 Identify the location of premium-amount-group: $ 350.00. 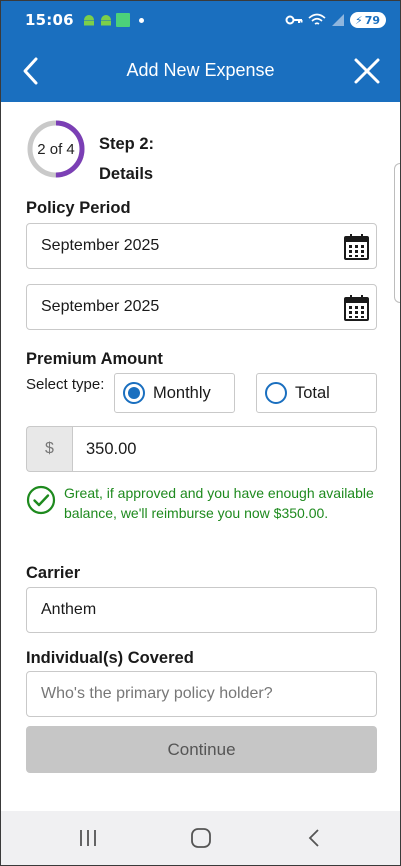
(201, 449).